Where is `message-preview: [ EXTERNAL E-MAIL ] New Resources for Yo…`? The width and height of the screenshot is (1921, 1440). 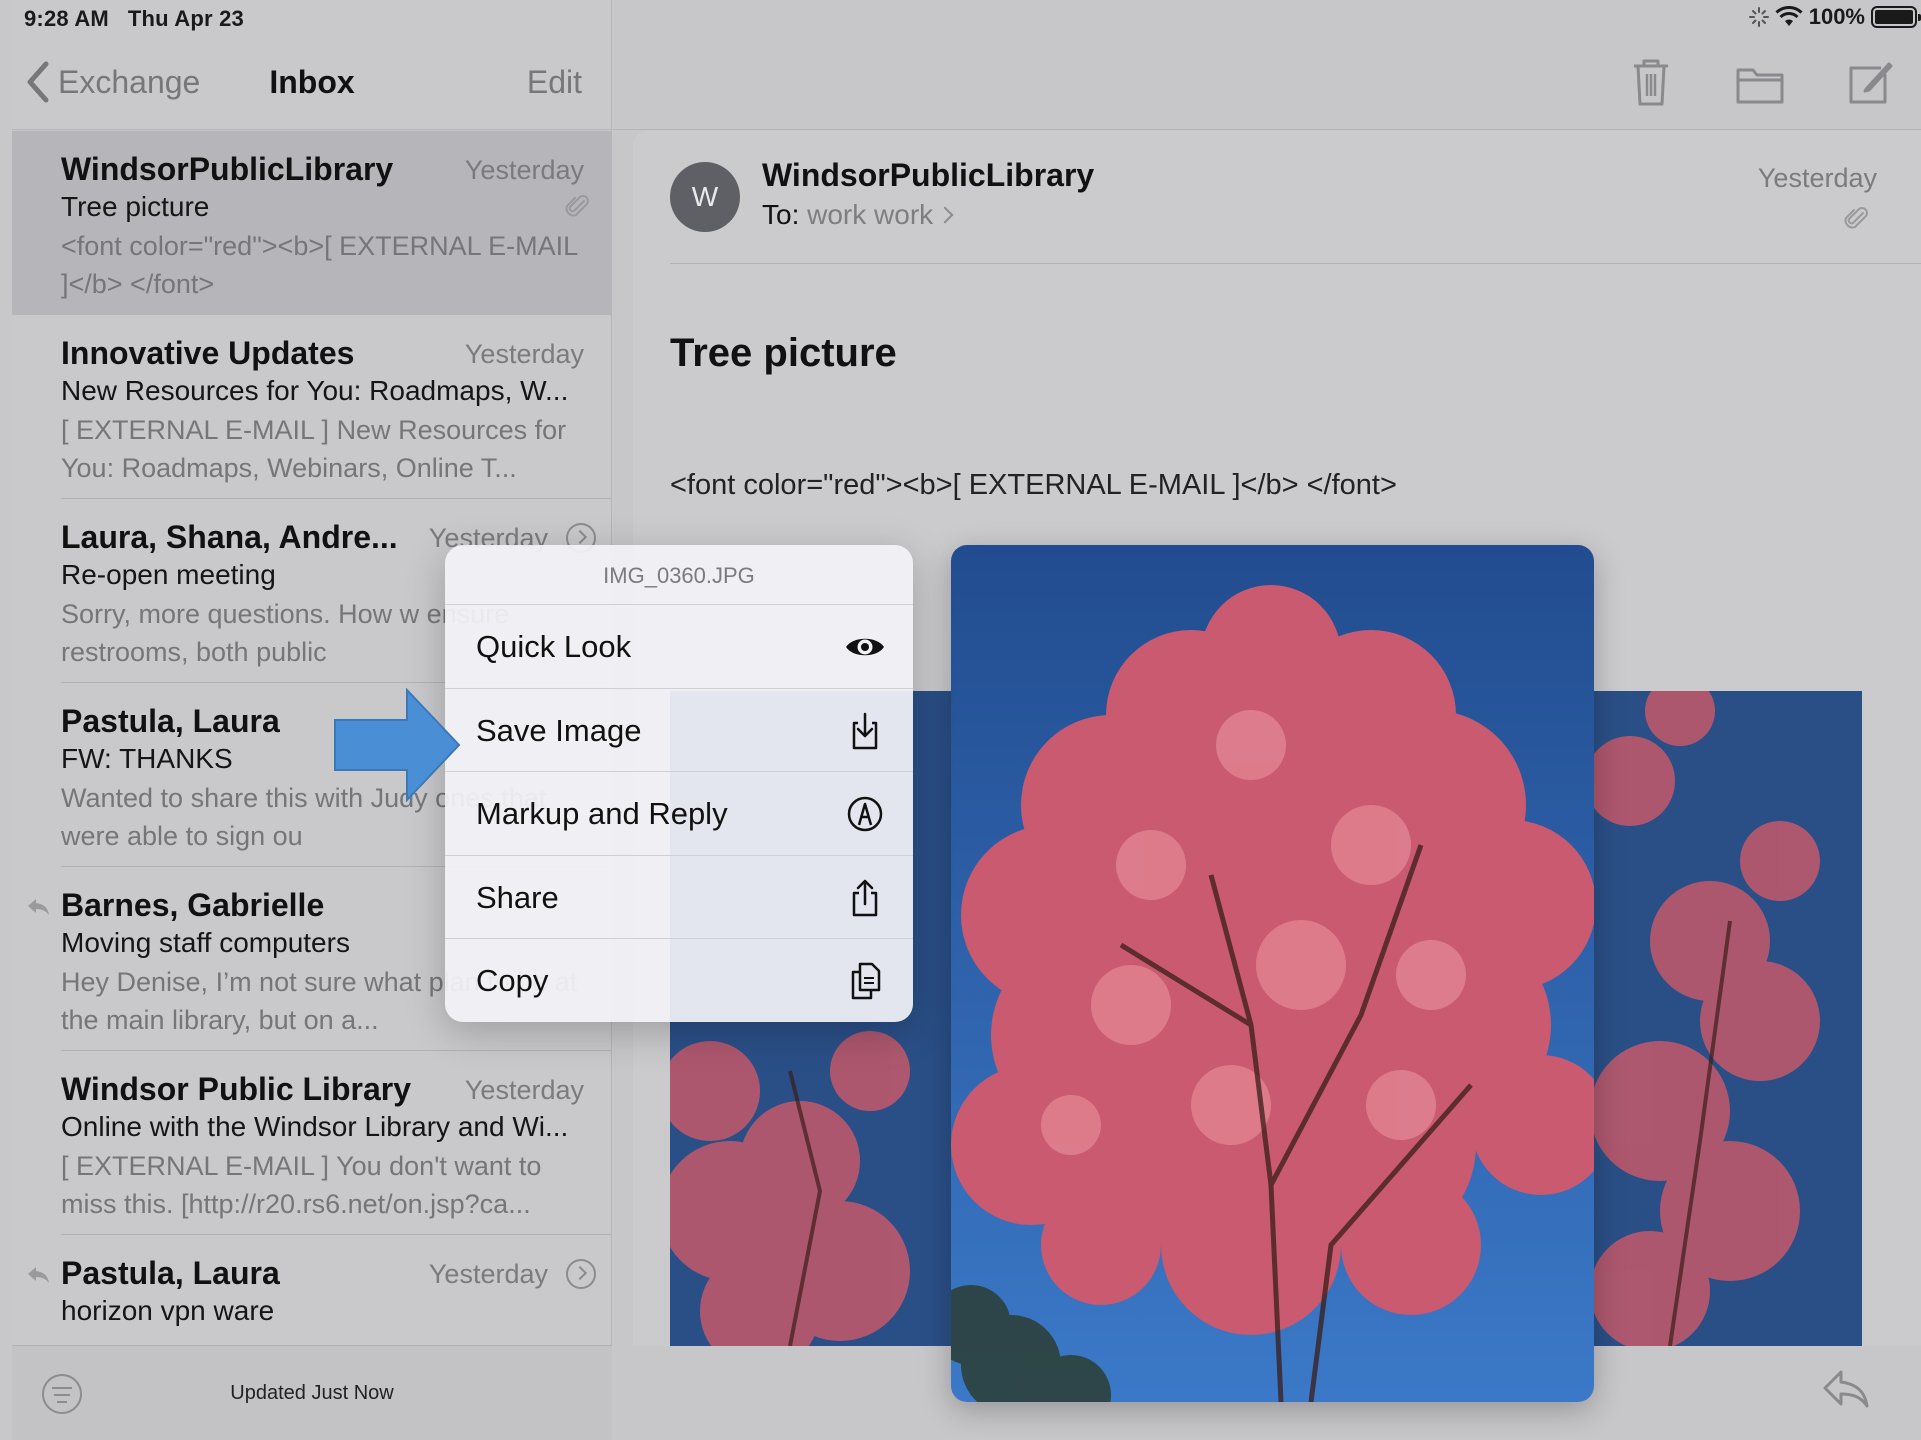 message-preview: [ EXTERNAL E-MAIL ] New Resources for Yo… is located at coordinates (314, 449).